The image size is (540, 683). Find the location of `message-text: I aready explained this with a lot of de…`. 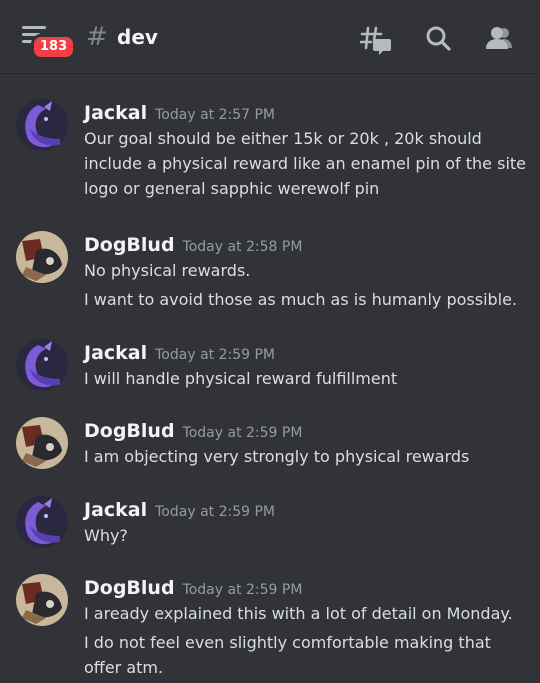

message-text: I aready explained this with a lot of de… is located at coordinates (298, 613).